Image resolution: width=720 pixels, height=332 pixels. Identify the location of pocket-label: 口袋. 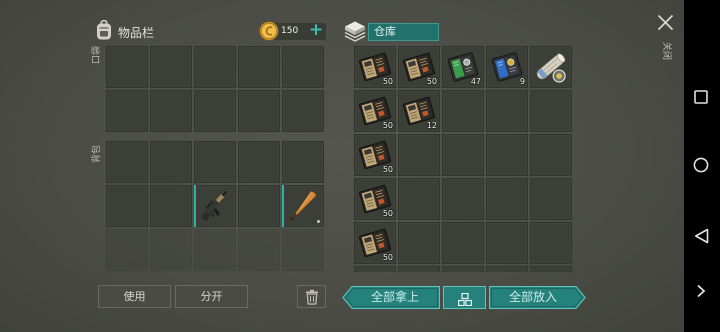
(97, 54).